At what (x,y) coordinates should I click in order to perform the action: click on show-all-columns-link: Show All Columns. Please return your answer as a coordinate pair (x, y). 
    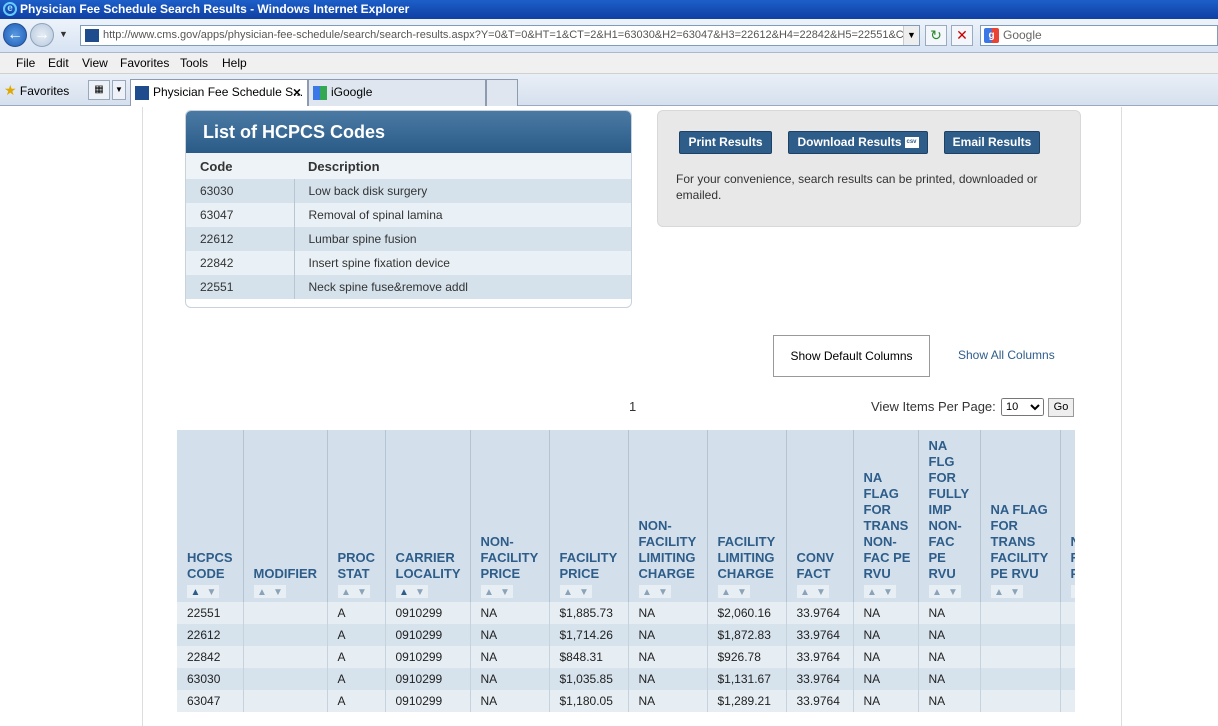
    Looking at the image, I should click on (1006, 355).